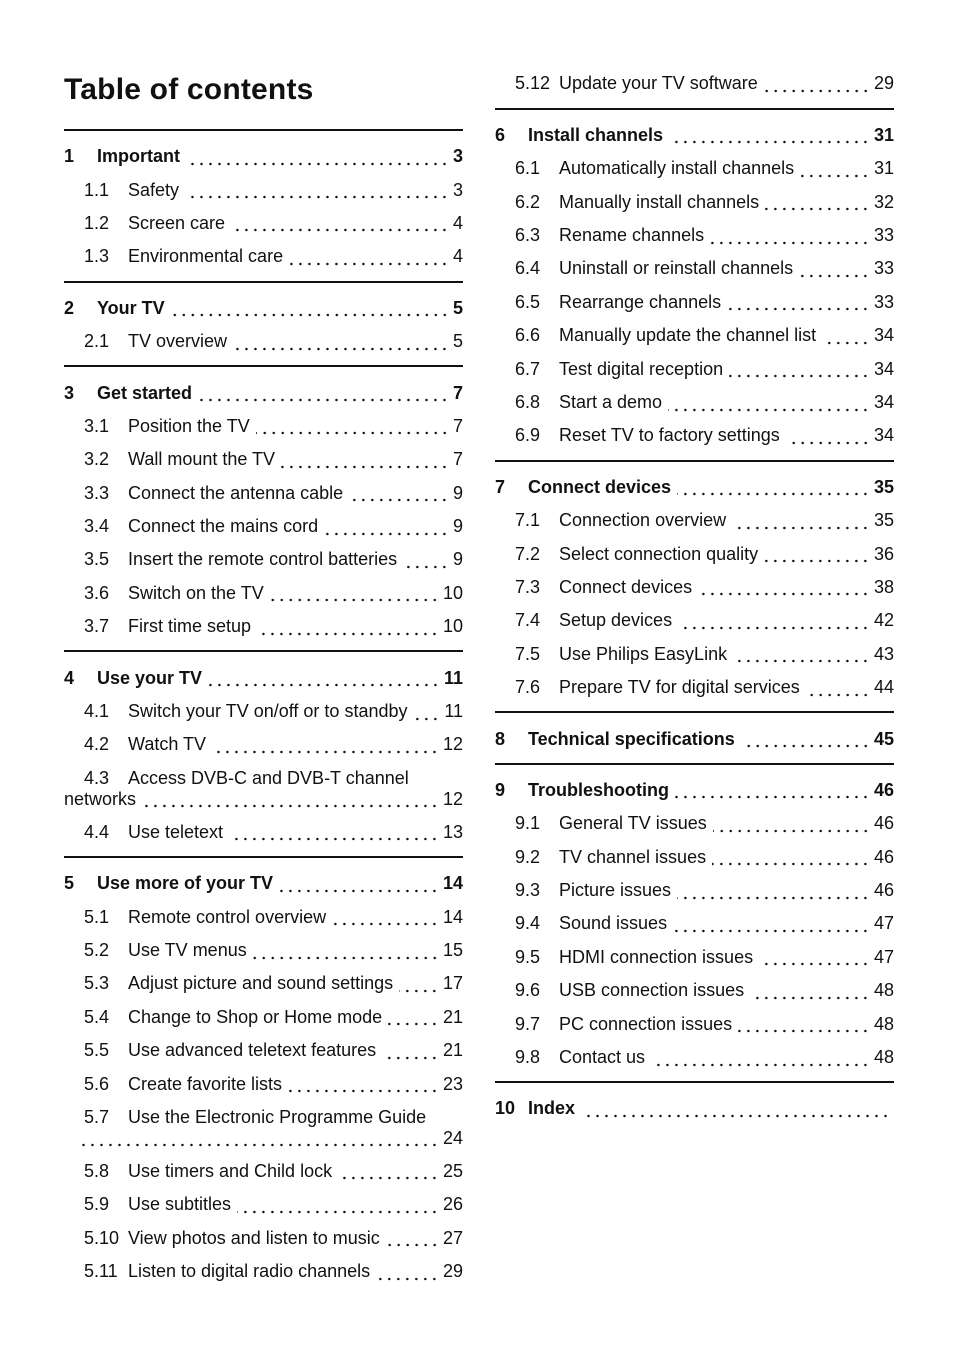 The width and height of the screenshot is (954, 1350). I want to click on toc-entry: 5.2 Use TV menus 15, so click(263, 950).